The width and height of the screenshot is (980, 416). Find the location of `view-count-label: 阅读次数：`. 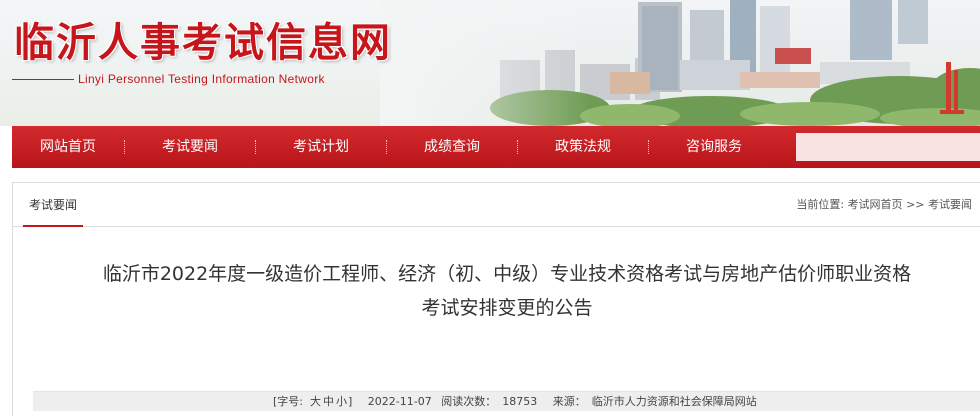

view-count-label: 阅读次数： is located at coordinates (469, 401).